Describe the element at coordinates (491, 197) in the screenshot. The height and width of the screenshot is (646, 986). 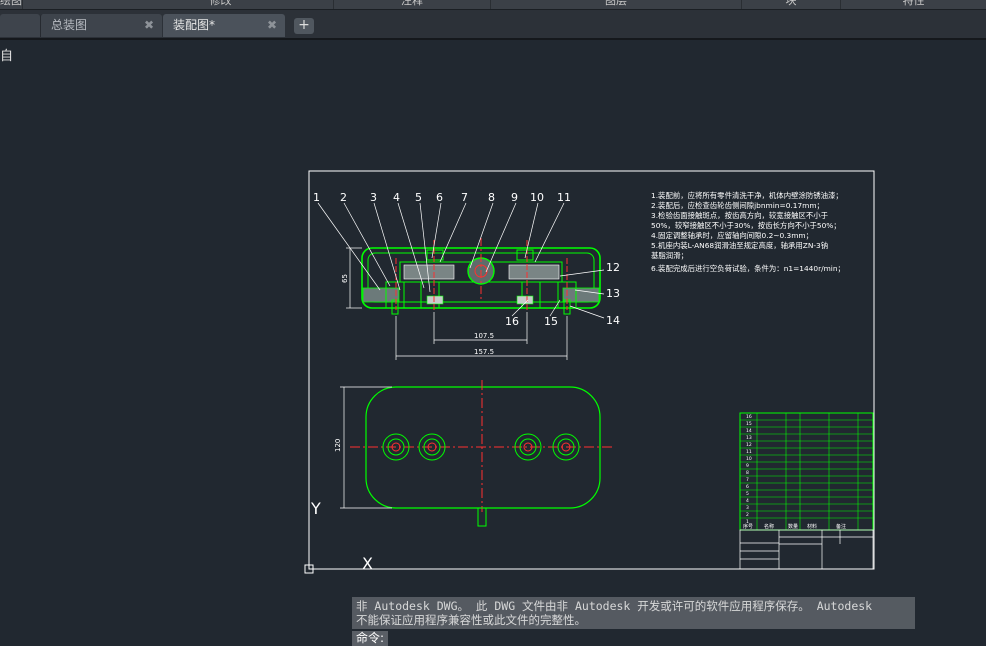
I see `part-number: 8` at that location.